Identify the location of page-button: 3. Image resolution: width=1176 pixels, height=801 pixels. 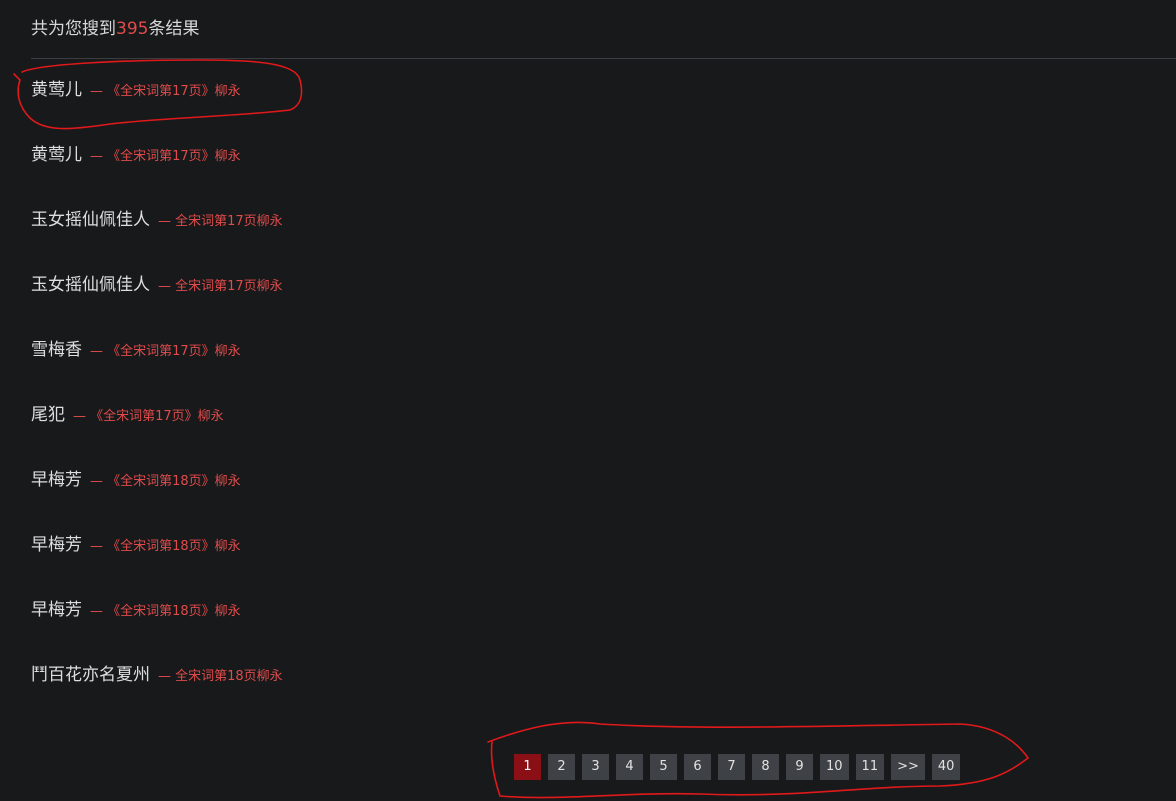
(595, 767).